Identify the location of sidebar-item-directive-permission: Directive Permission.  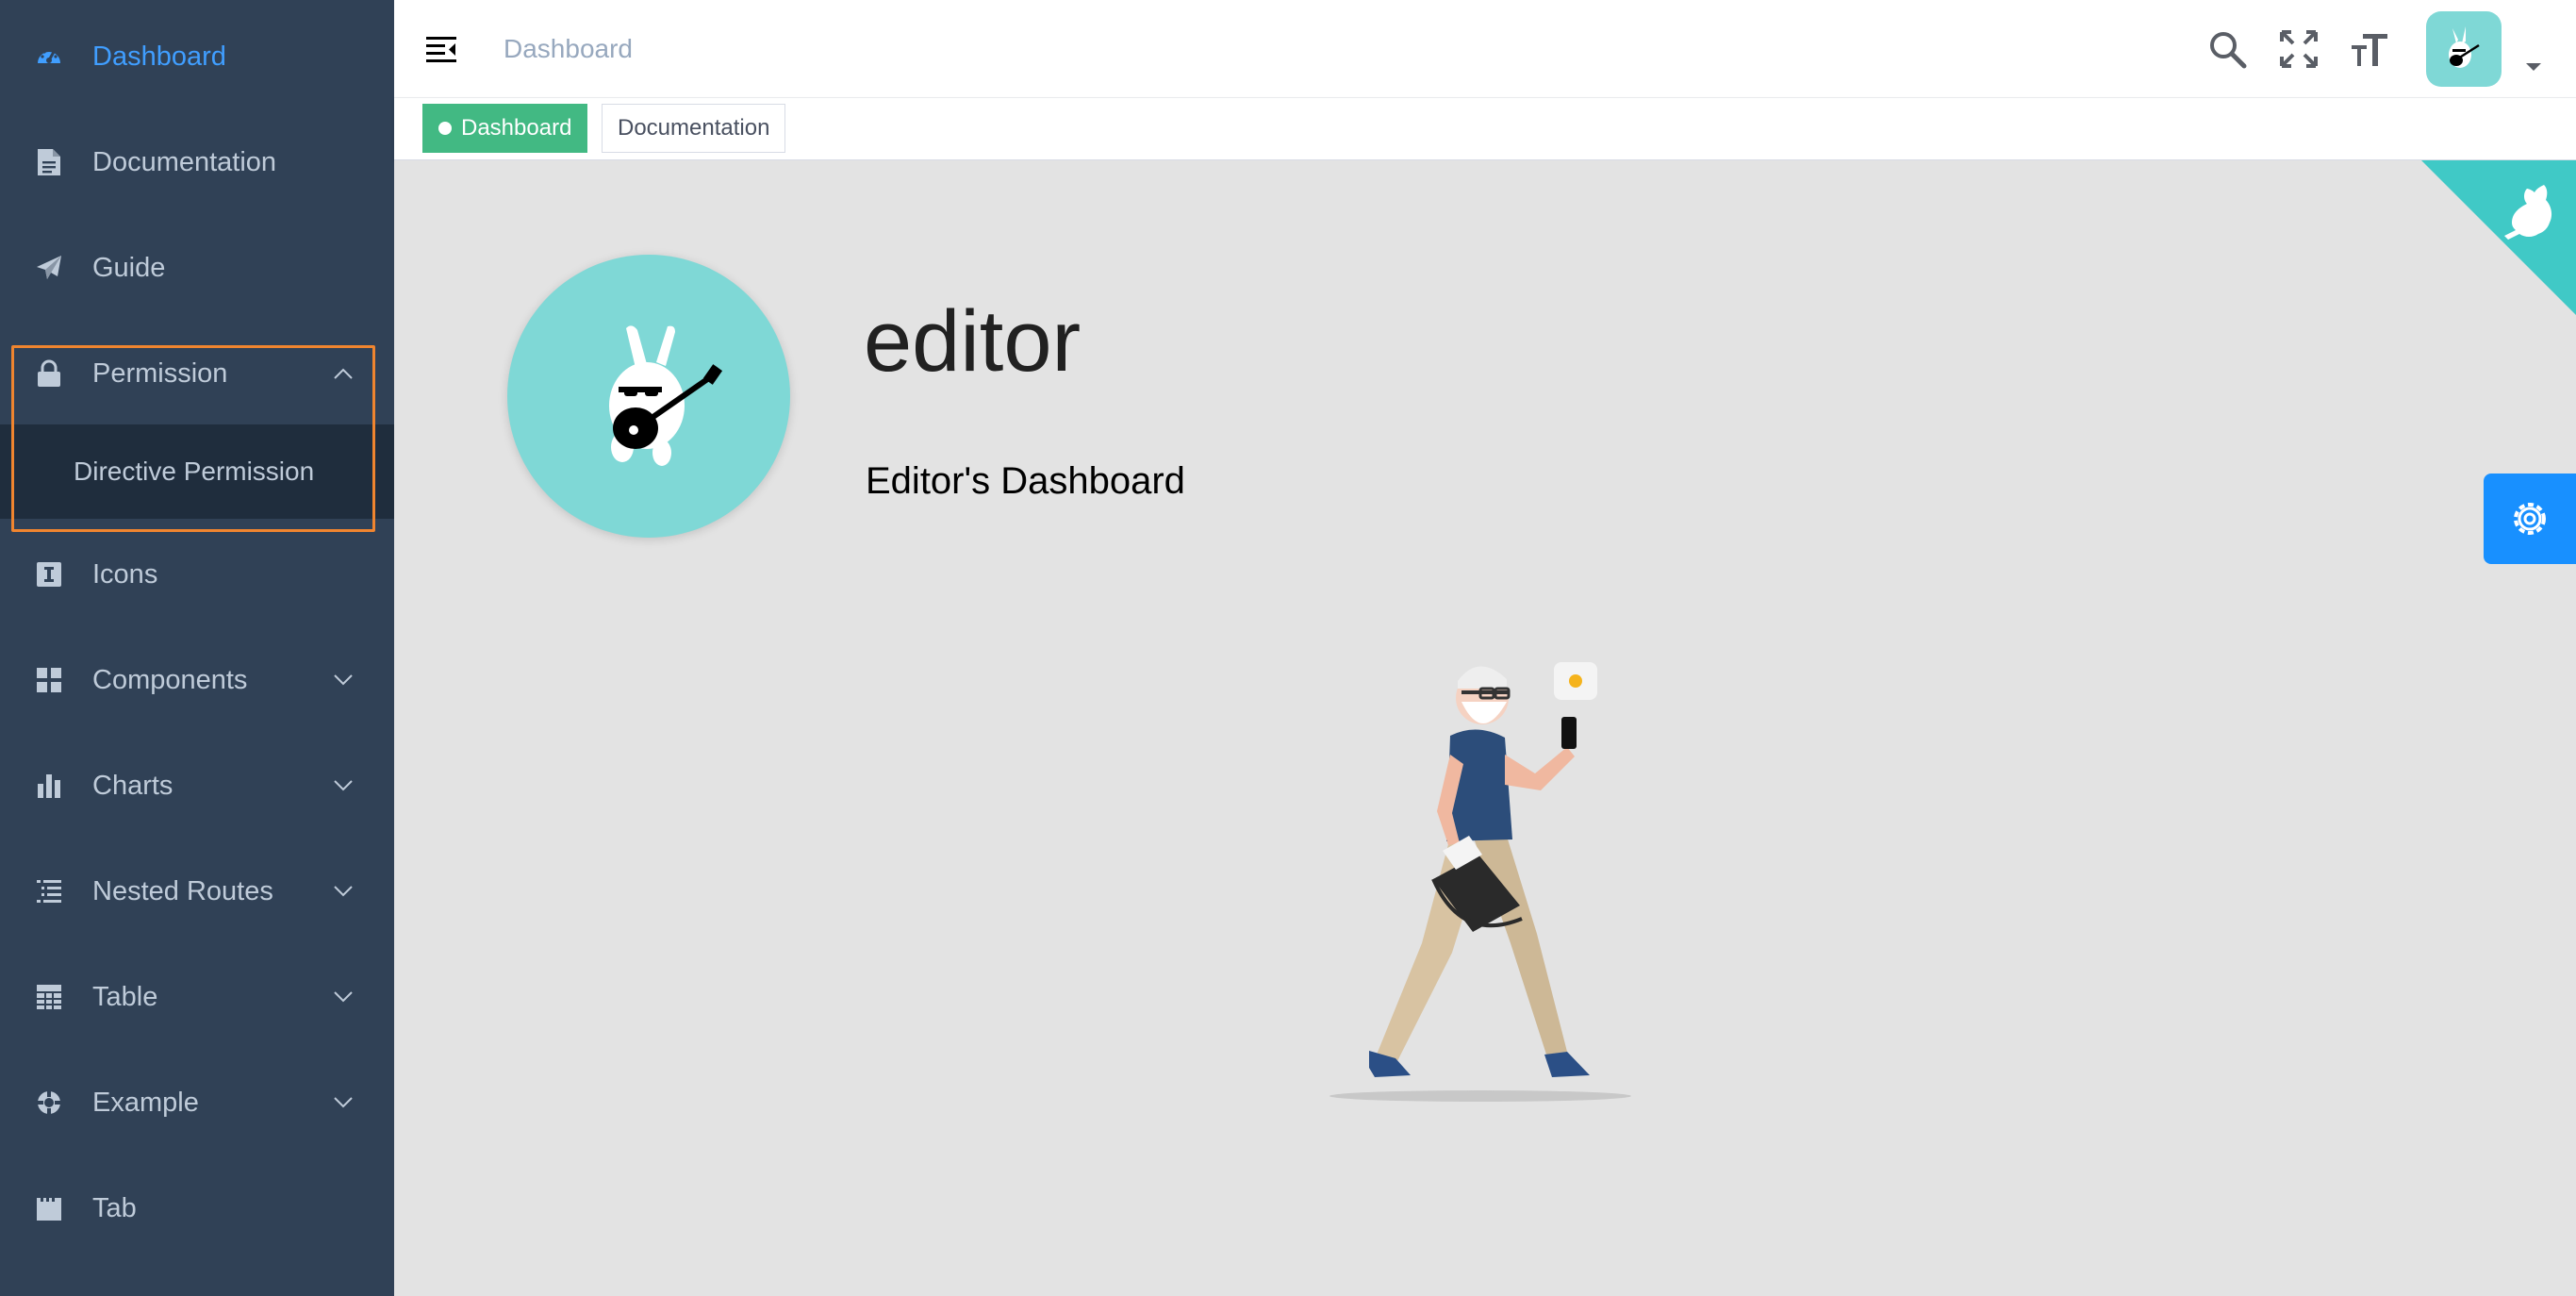
(197, 471).